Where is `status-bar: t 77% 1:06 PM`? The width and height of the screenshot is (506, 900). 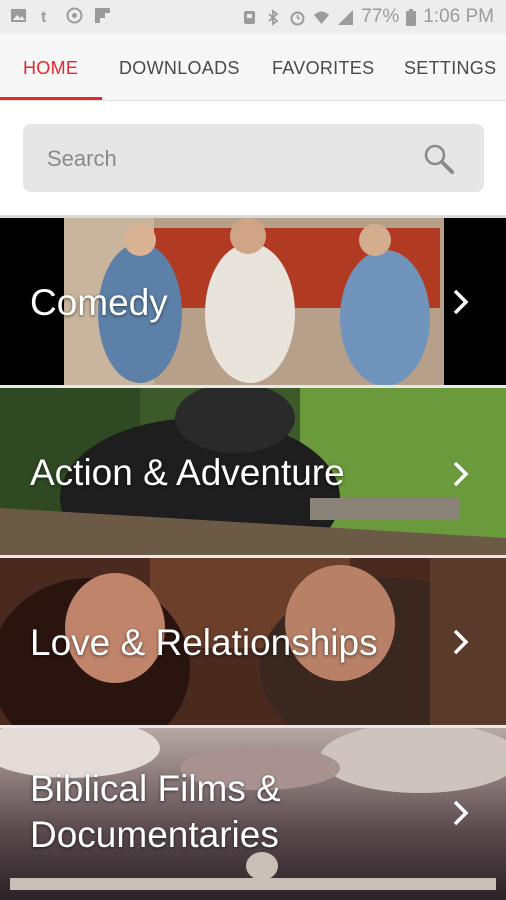 status-bar: t 77% 1:06 PM is located at coordinates (253, 17).